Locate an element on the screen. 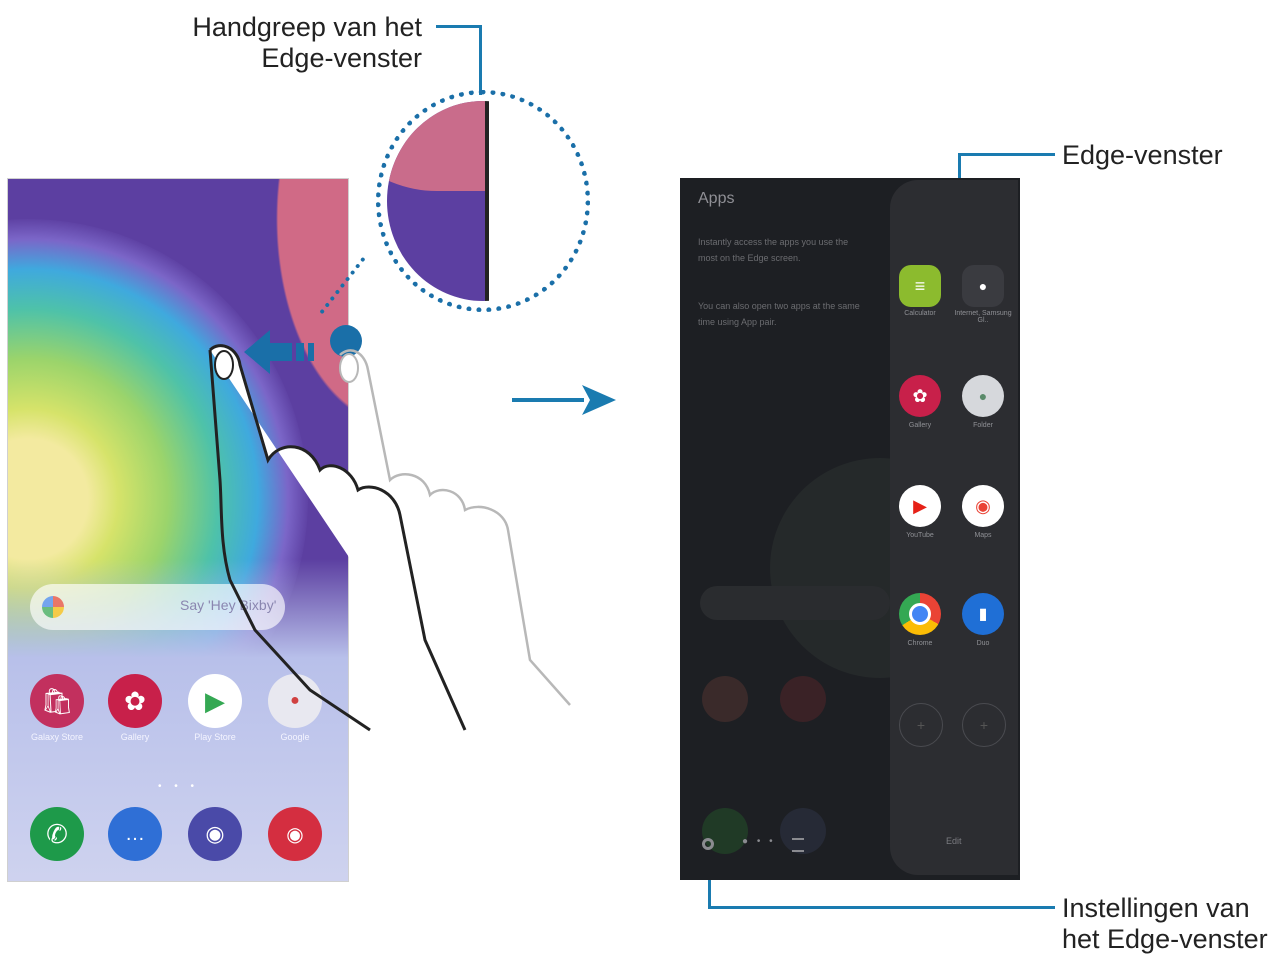  handle-callout: Handgreep van het Edge-venster is located at coordinates (286, 43).